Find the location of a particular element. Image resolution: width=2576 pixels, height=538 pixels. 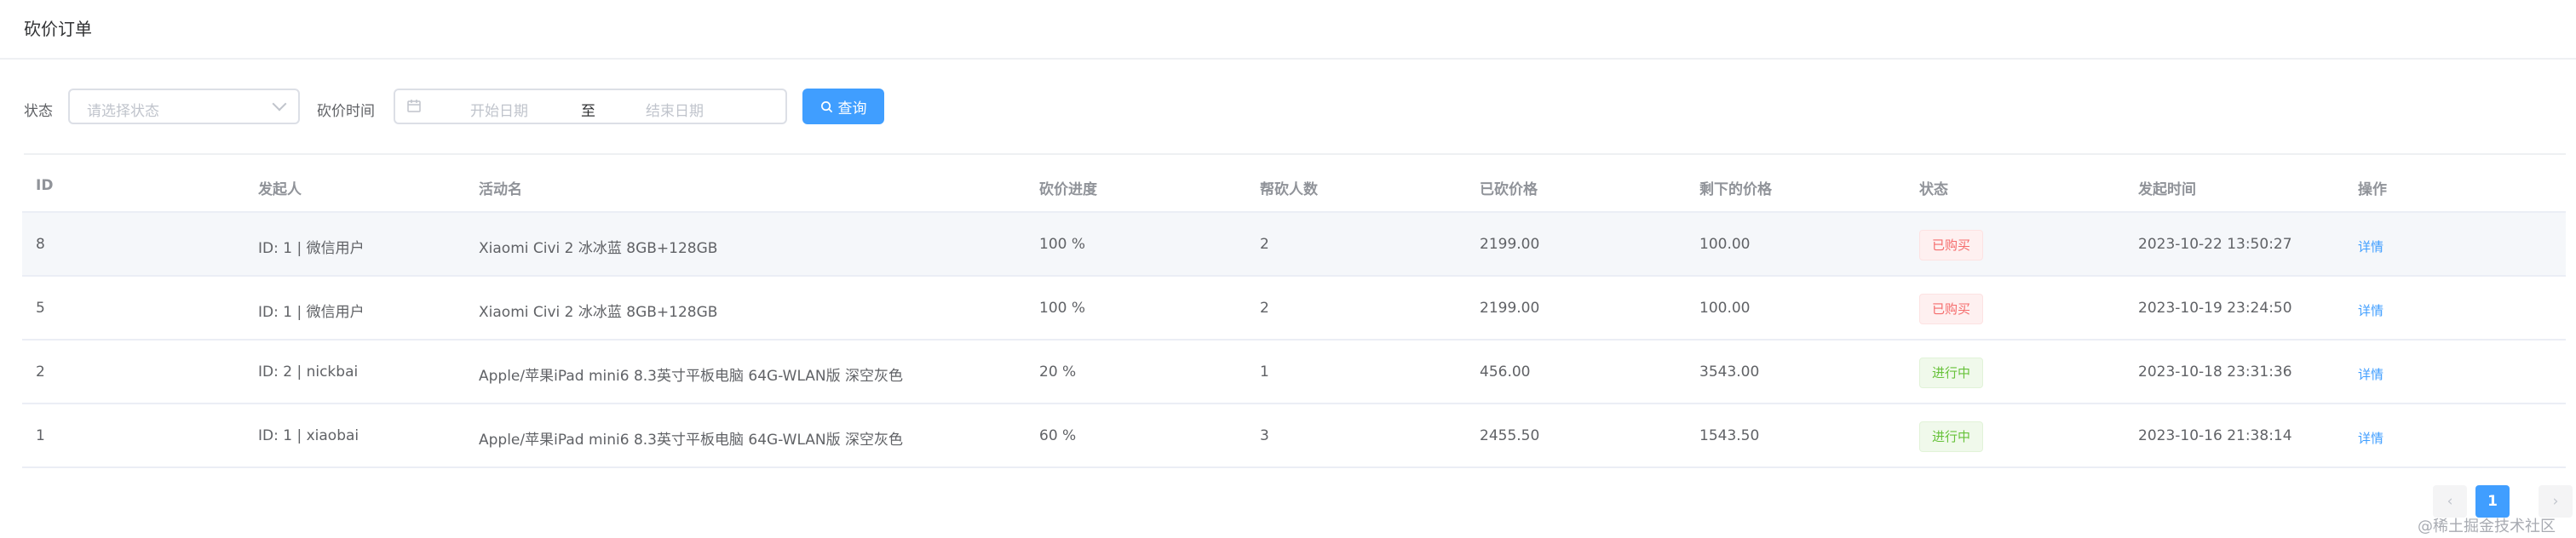

cell-created-at: 2023-10-16 21:38:14 is located at coordinates (2215, 435).